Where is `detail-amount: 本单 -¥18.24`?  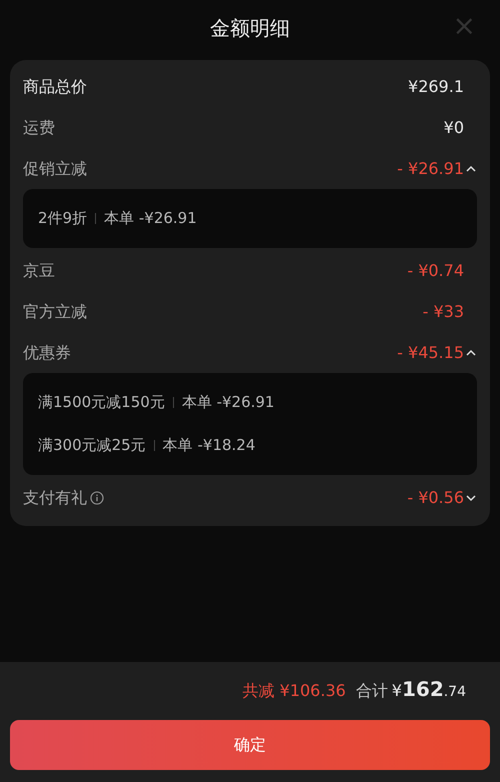 detail-amount: 本单 -¥18.24 is located at coordinates (209, 445).